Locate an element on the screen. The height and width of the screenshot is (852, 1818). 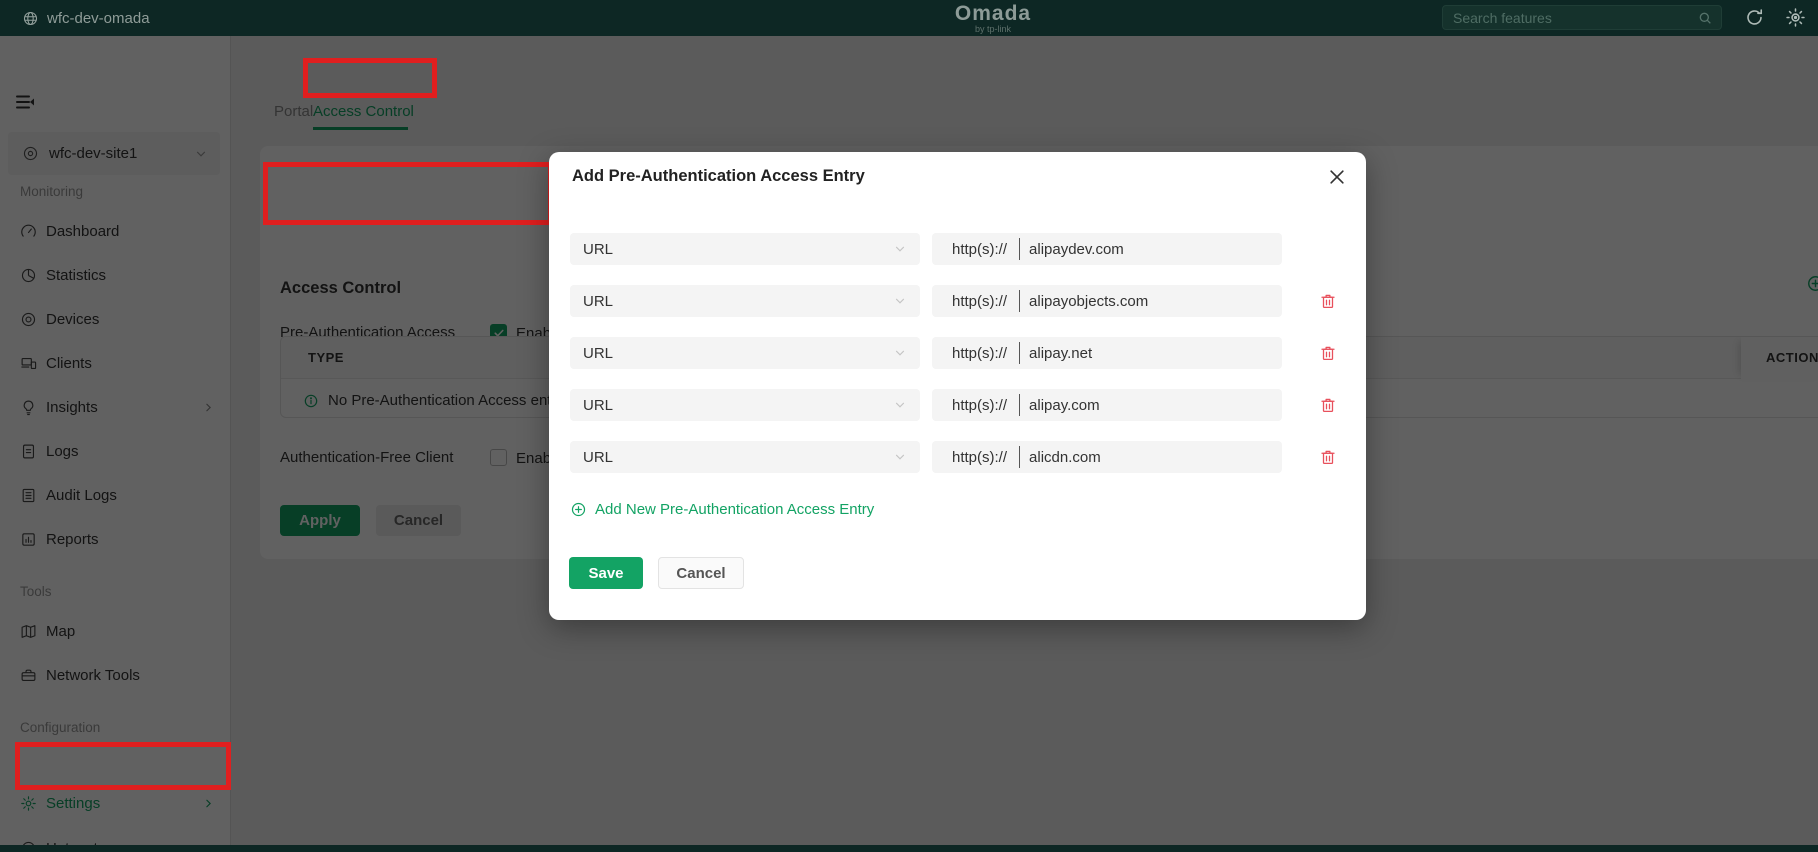
globe-icon is located at coordinates (30, 18).